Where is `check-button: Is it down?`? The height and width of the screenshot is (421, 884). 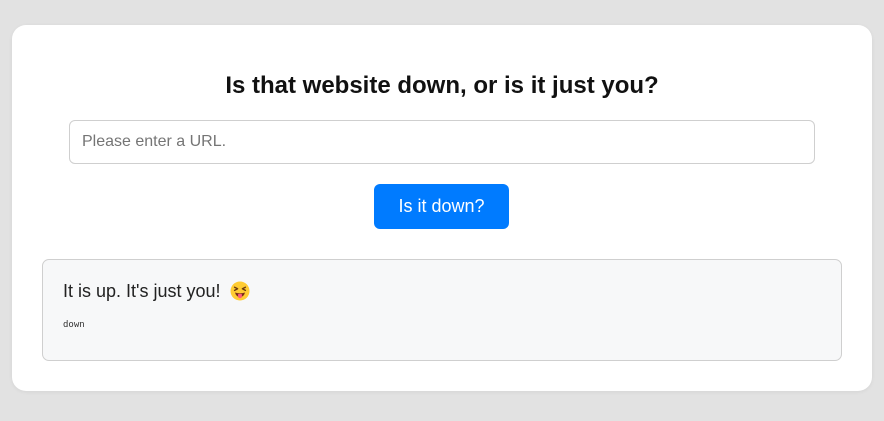 check-button: Is it down? is located at coordinates (441, 206).